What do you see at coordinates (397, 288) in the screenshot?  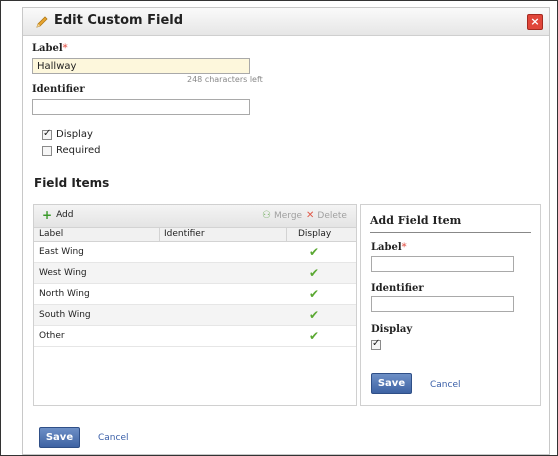 I see `item-identifier-field-label: Identifier` at bounding box center [397, 288].